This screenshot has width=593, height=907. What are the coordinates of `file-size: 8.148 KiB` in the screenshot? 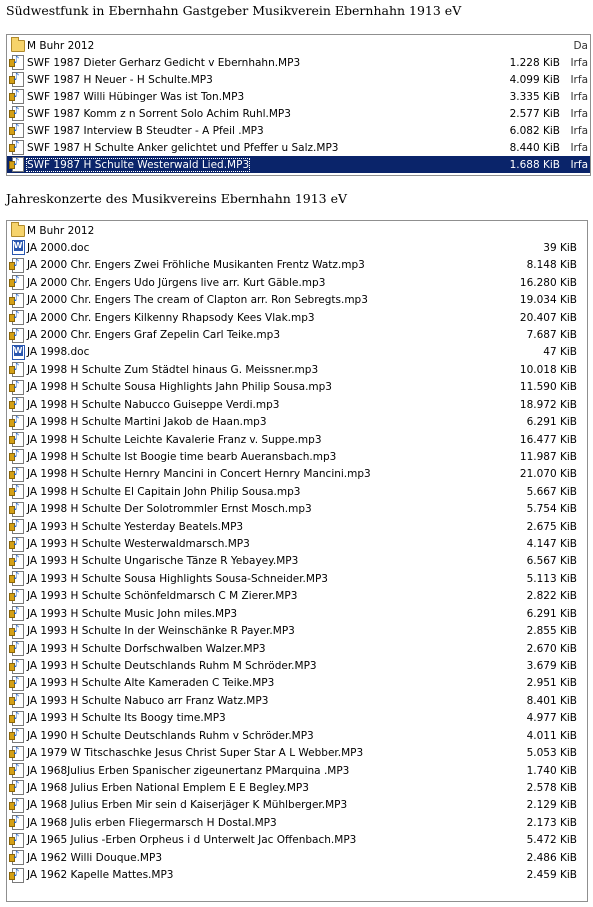 It's located at (551, 265).